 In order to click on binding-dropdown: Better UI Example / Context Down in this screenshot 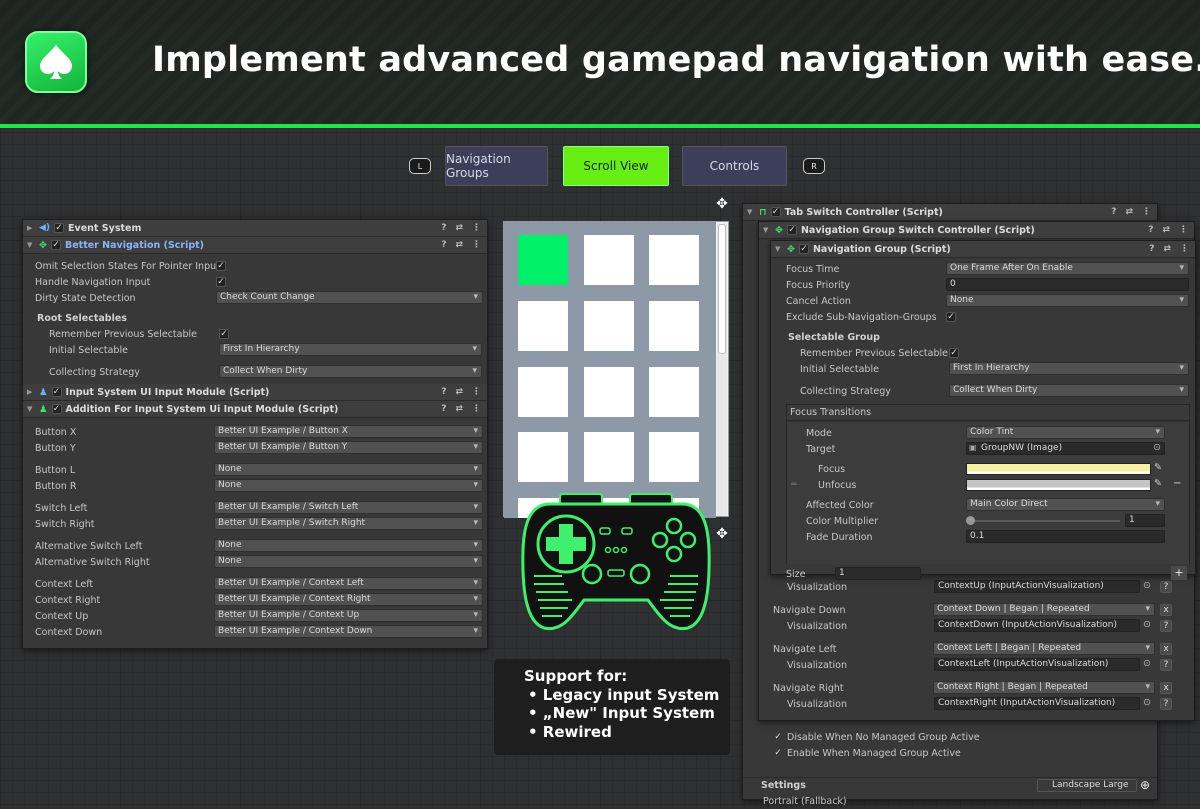, I will do `click(348, 631)`.